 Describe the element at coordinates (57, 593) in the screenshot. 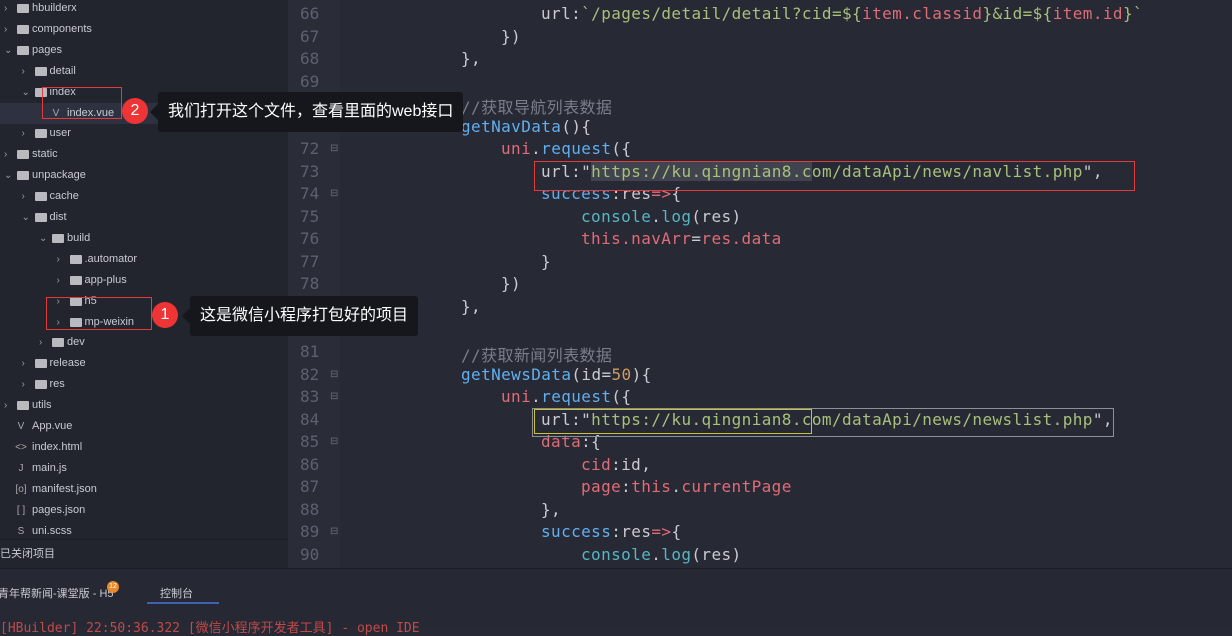

I see `tab-project-run: 青年帮新闻-课堂版 - H5` at that location.